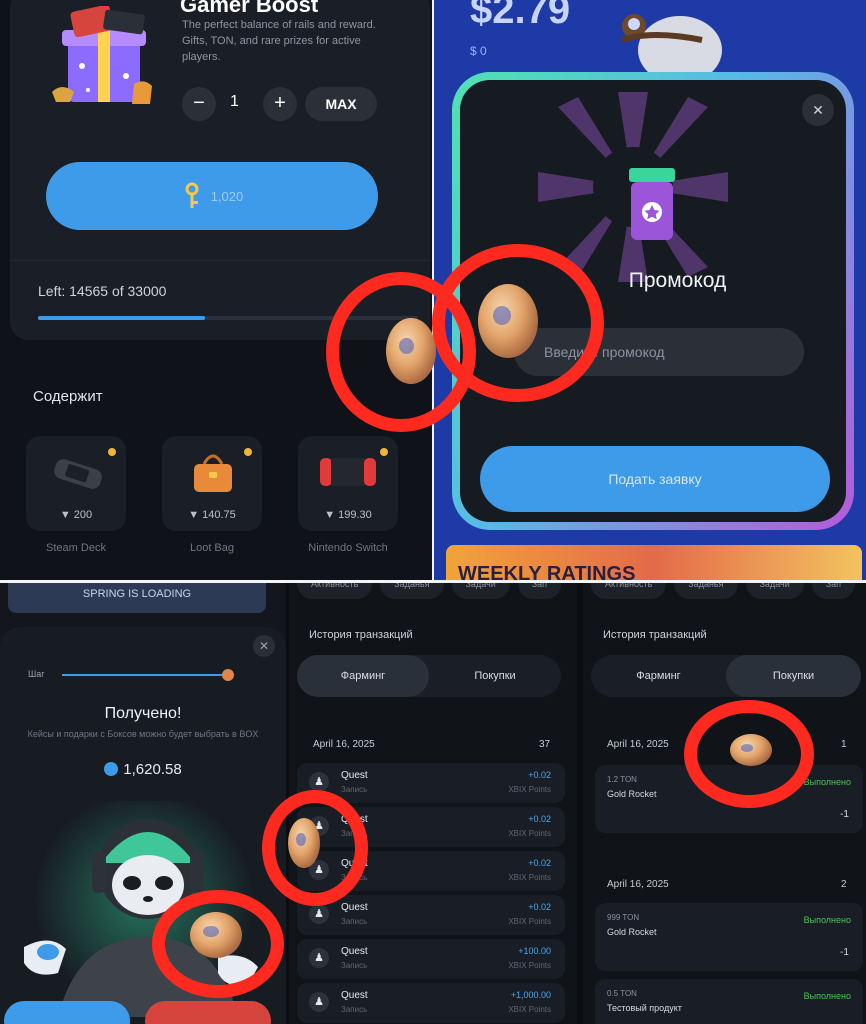 This screenshot has width=866, height=1024. Describe the element at coordinates (264, 646) in the screenshot. I see `close-sheet-button: ✕` at that location.